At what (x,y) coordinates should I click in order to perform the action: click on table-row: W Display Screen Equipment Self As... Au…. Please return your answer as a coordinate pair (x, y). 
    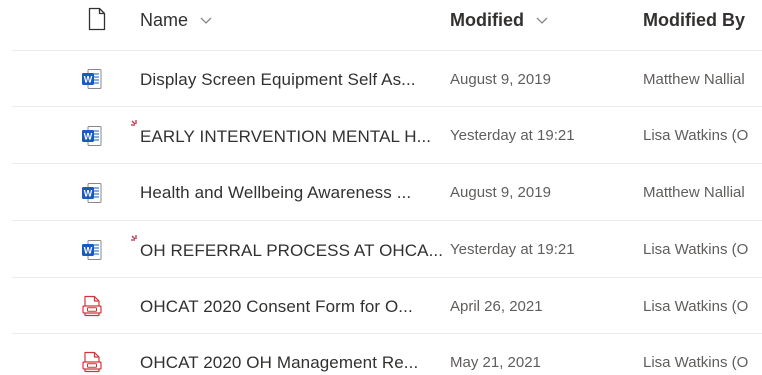
    Looking at the image, I should click on (381, 79).